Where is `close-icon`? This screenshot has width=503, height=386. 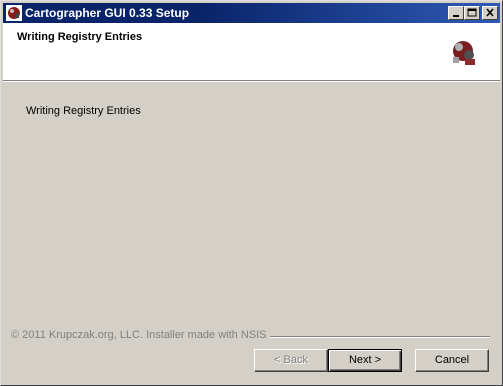
close-icon is located at coordinates (490, 12).